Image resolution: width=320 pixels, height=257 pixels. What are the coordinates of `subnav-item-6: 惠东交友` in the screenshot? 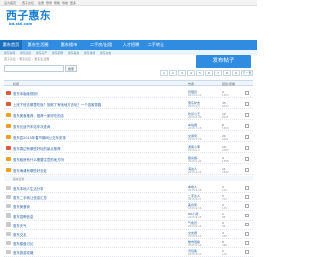 It's located at (105, 53).